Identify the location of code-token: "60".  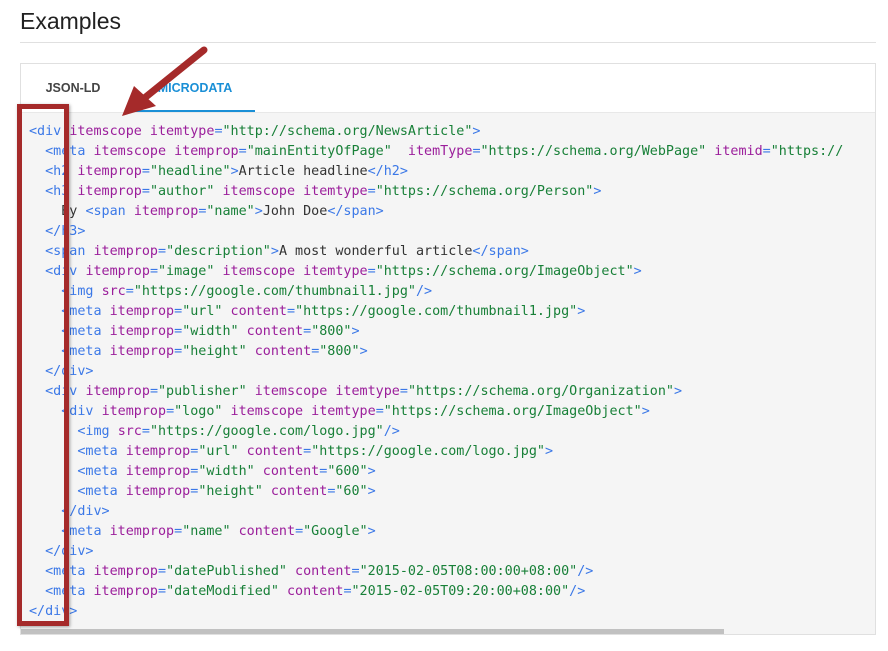
(351, 491).